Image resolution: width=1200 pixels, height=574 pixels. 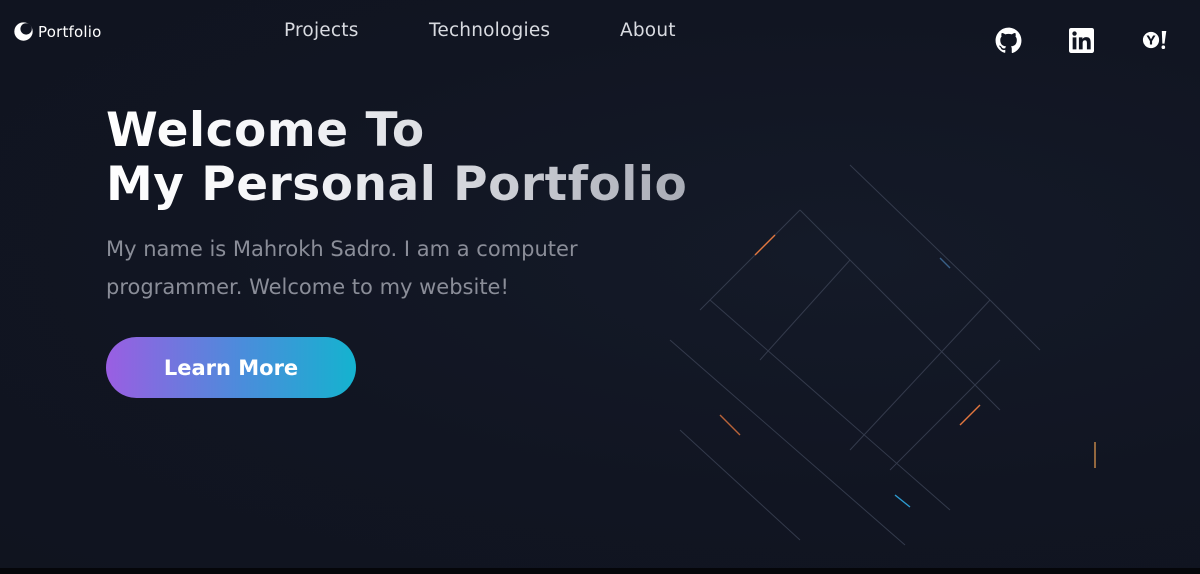 I want to click on linkedin-link, so click(x=1081, y=40).